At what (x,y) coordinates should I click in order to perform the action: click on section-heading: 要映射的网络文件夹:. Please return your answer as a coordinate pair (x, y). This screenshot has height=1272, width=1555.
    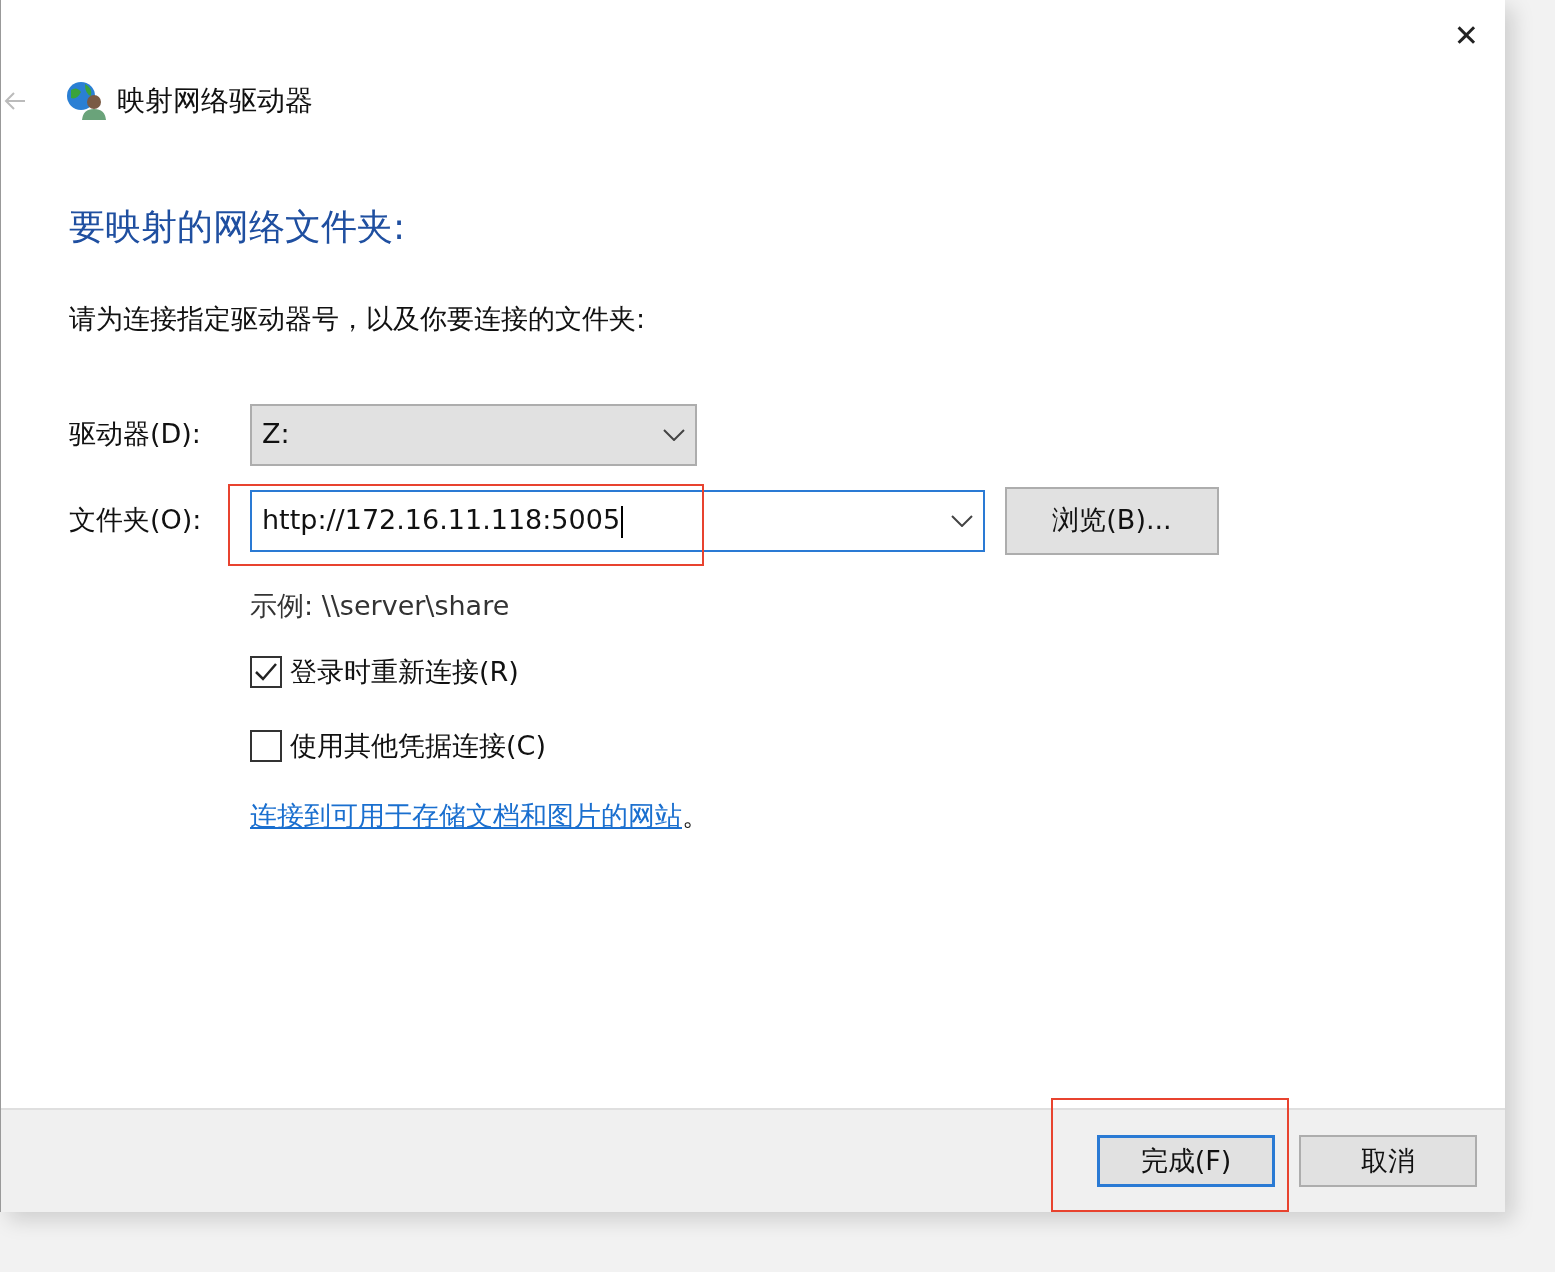
    Looking at the image, I should click on (238, 227).